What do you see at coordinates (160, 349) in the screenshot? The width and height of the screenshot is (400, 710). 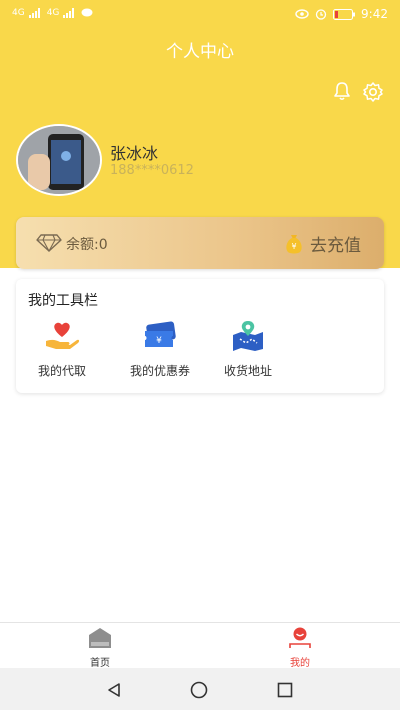 I see `tool-my-coupons: ¥ 我的优惠券` at bounding box center [160, 349].